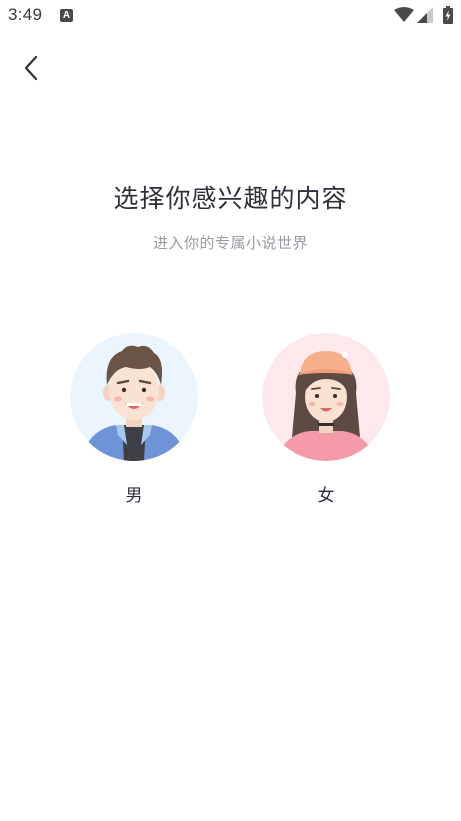 Image resolution: width=461 pixels, height=821 pixels. I want to click on page-subtitle: 进入你的专属小说世界, so click(230, 243).